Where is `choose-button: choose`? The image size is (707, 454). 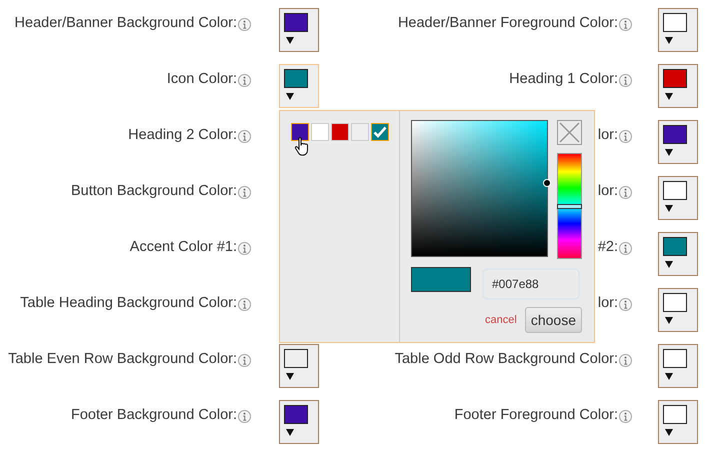 choose-button: choose is located at coordinates (553, 320).